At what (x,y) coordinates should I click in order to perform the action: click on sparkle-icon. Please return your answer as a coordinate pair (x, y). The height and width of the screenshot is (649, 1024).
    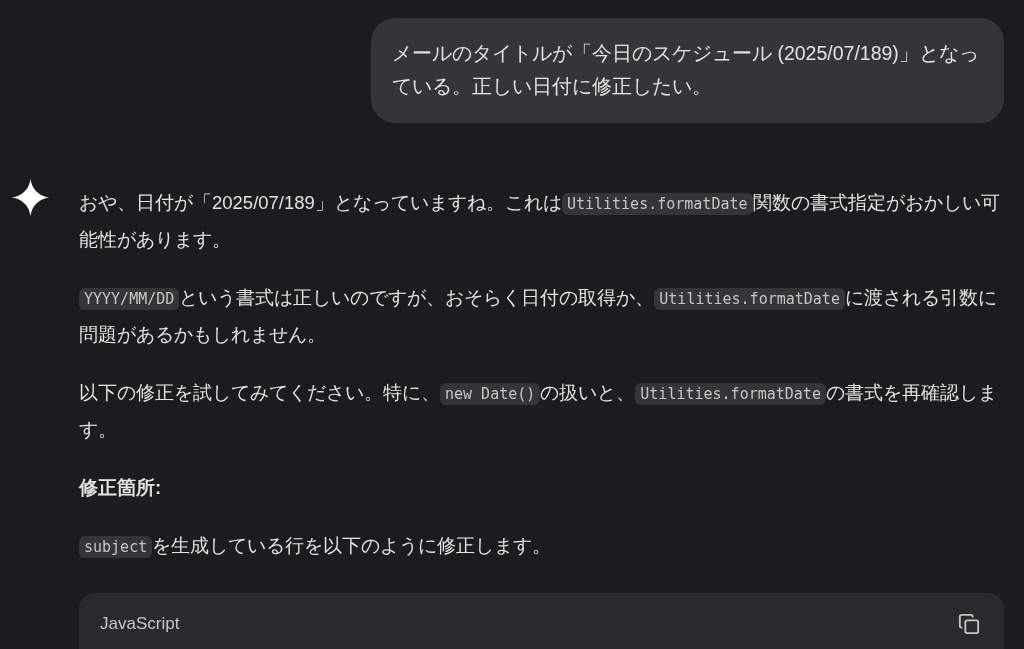
    Looking at the image, I should click on (30, 197).